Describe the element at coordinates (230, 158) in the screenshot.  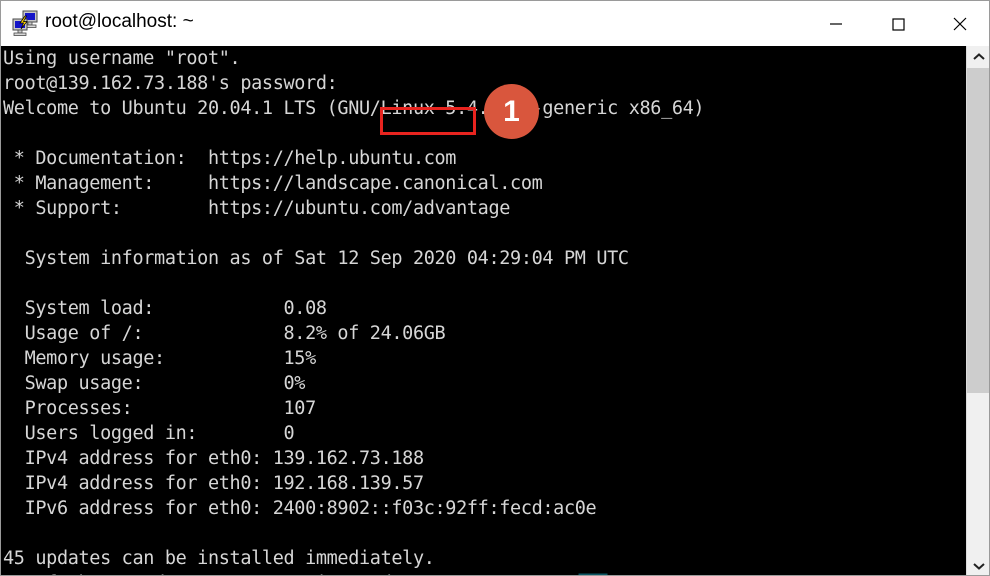
I see `terminal-line: * Documentation: https://help.ubuntu.com` at that location.